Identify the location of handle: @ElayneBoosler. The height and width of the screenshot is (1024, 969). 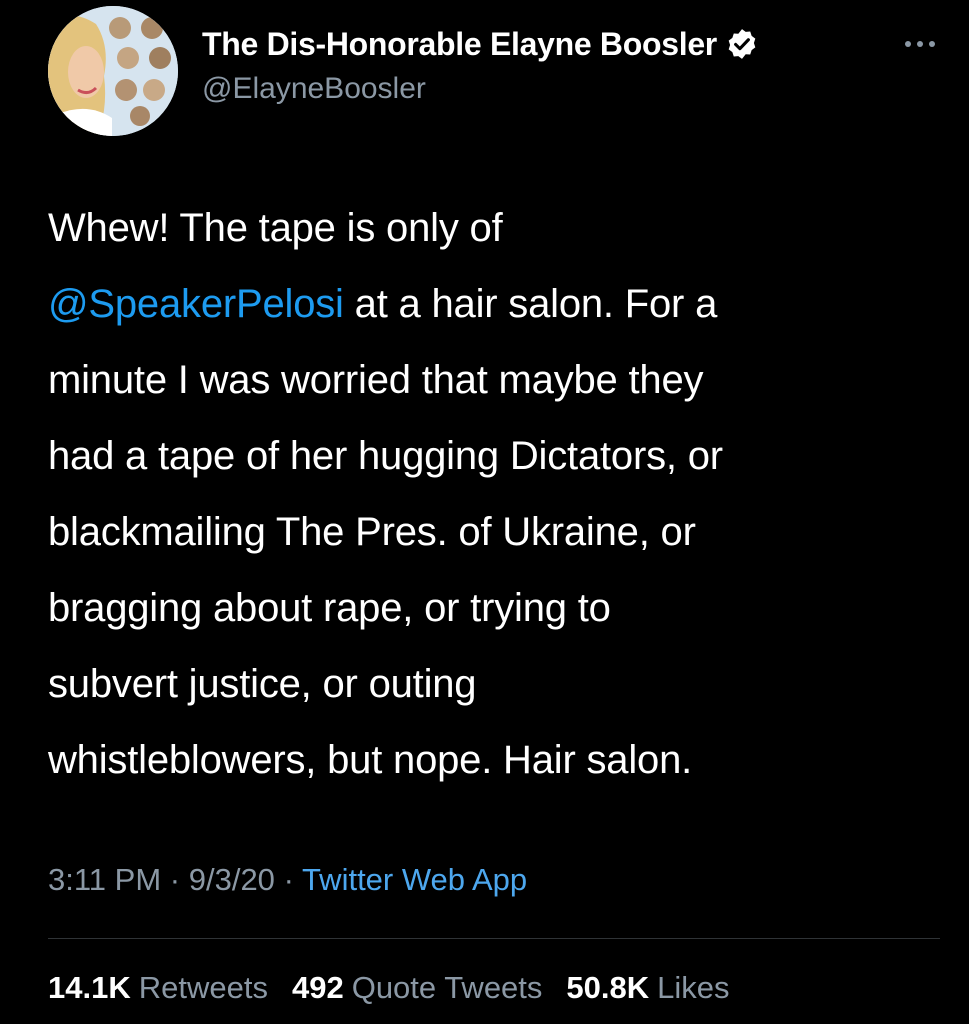
(480, 89).